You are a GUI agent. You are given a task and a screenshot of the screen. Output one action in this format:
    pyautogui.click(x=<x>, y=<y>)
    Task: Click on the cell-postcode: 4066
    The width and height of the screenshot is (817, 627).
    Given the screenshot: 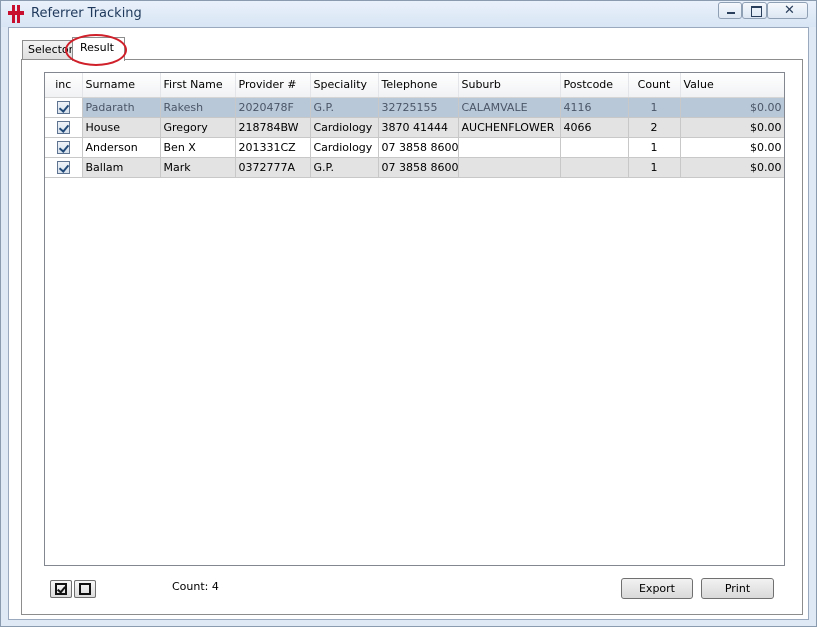 What is the action you would take?
    pyautogui.click(x=594, y=127)
    